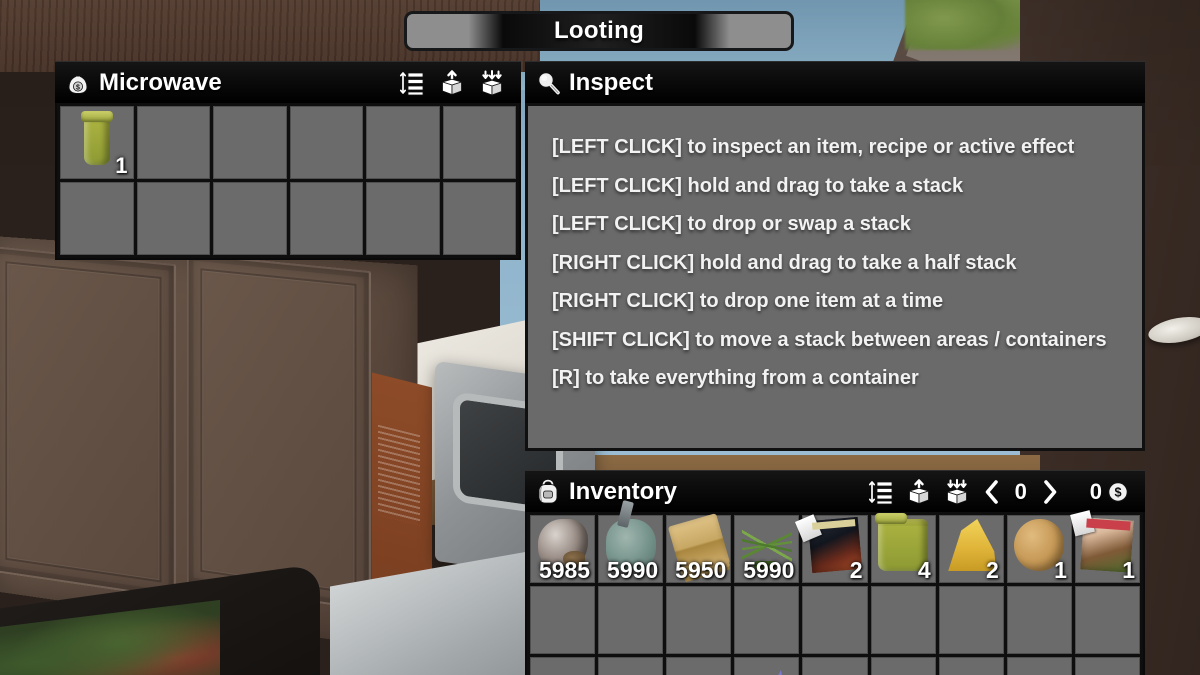 Image resolution: width=1200 pixels, height=675 pixels. Describe the element at coordinates (1050, 492) in the screenshot. I see `chevron-right-icon` at that location.